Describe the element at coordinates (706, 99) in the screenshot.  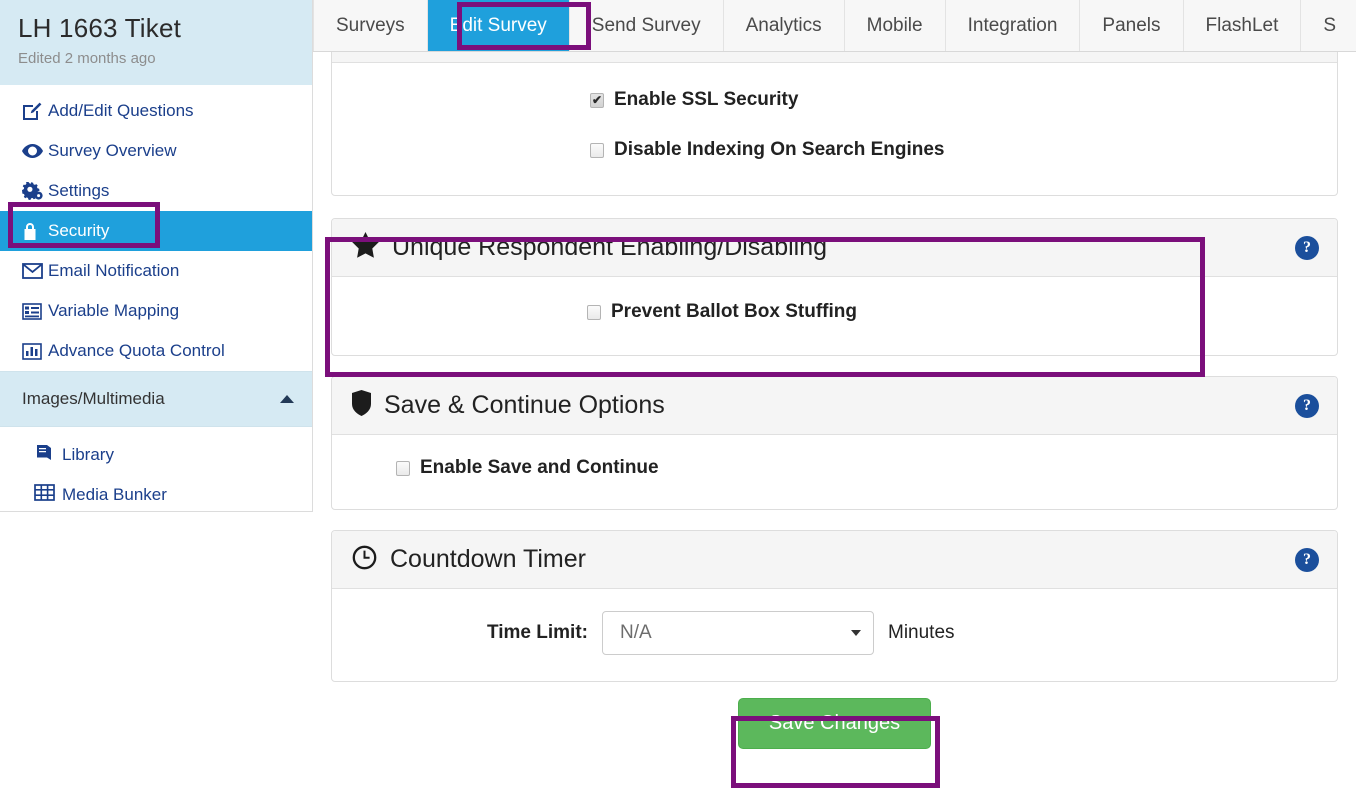
I see `checkbox-label: Enable SSL Security` at that location.